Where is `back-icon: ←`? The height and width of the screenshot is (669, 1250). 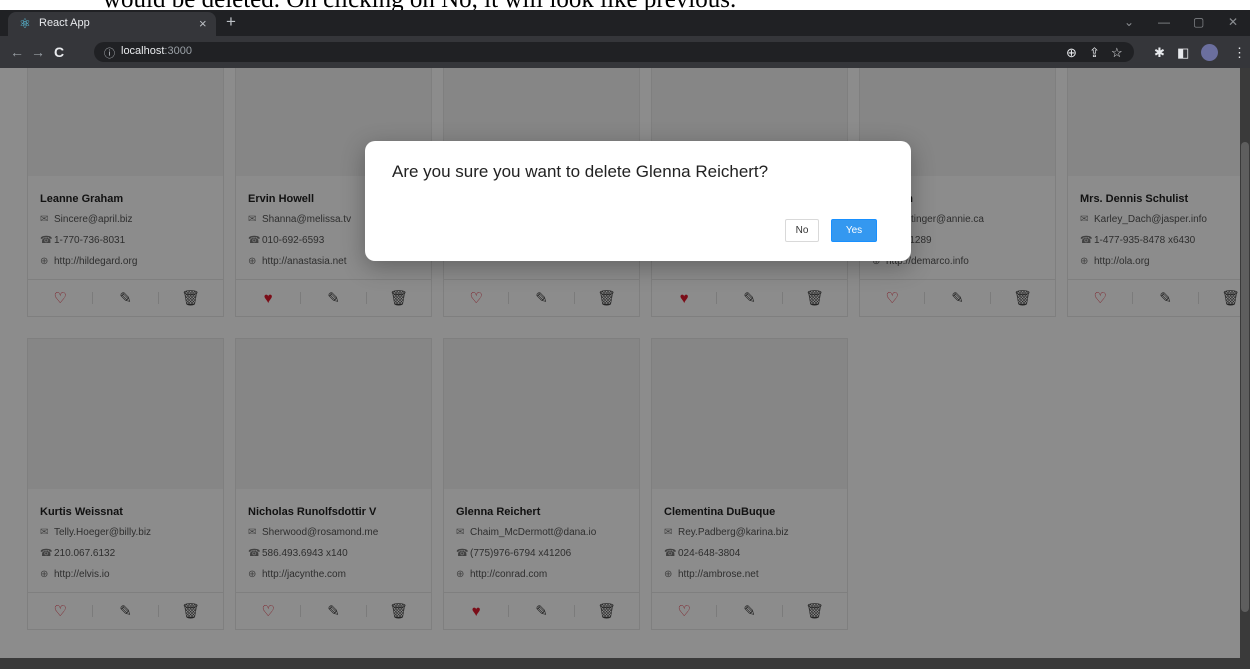 back-icon: ← is located at coordinates (17, 52).